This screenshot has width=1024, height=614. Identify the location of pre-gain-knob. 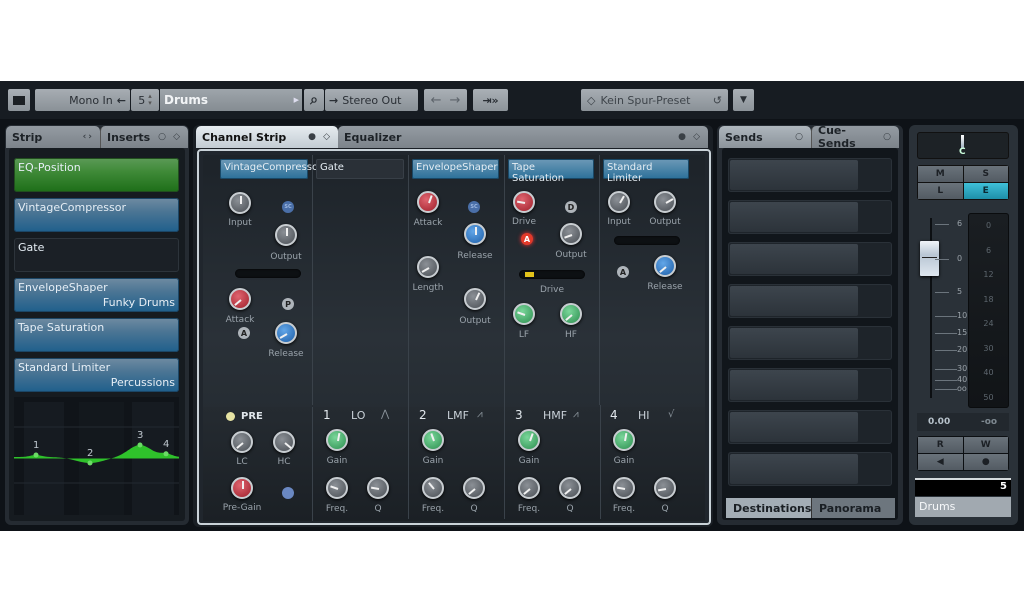
(242, 488).